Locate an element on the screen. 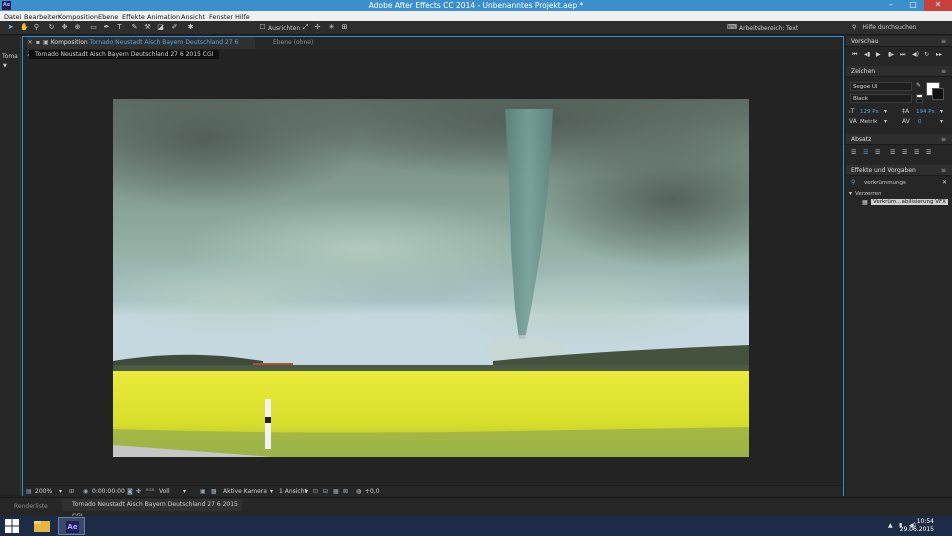  zoom-icon: ⚲ is located at coordinates (36, 27).